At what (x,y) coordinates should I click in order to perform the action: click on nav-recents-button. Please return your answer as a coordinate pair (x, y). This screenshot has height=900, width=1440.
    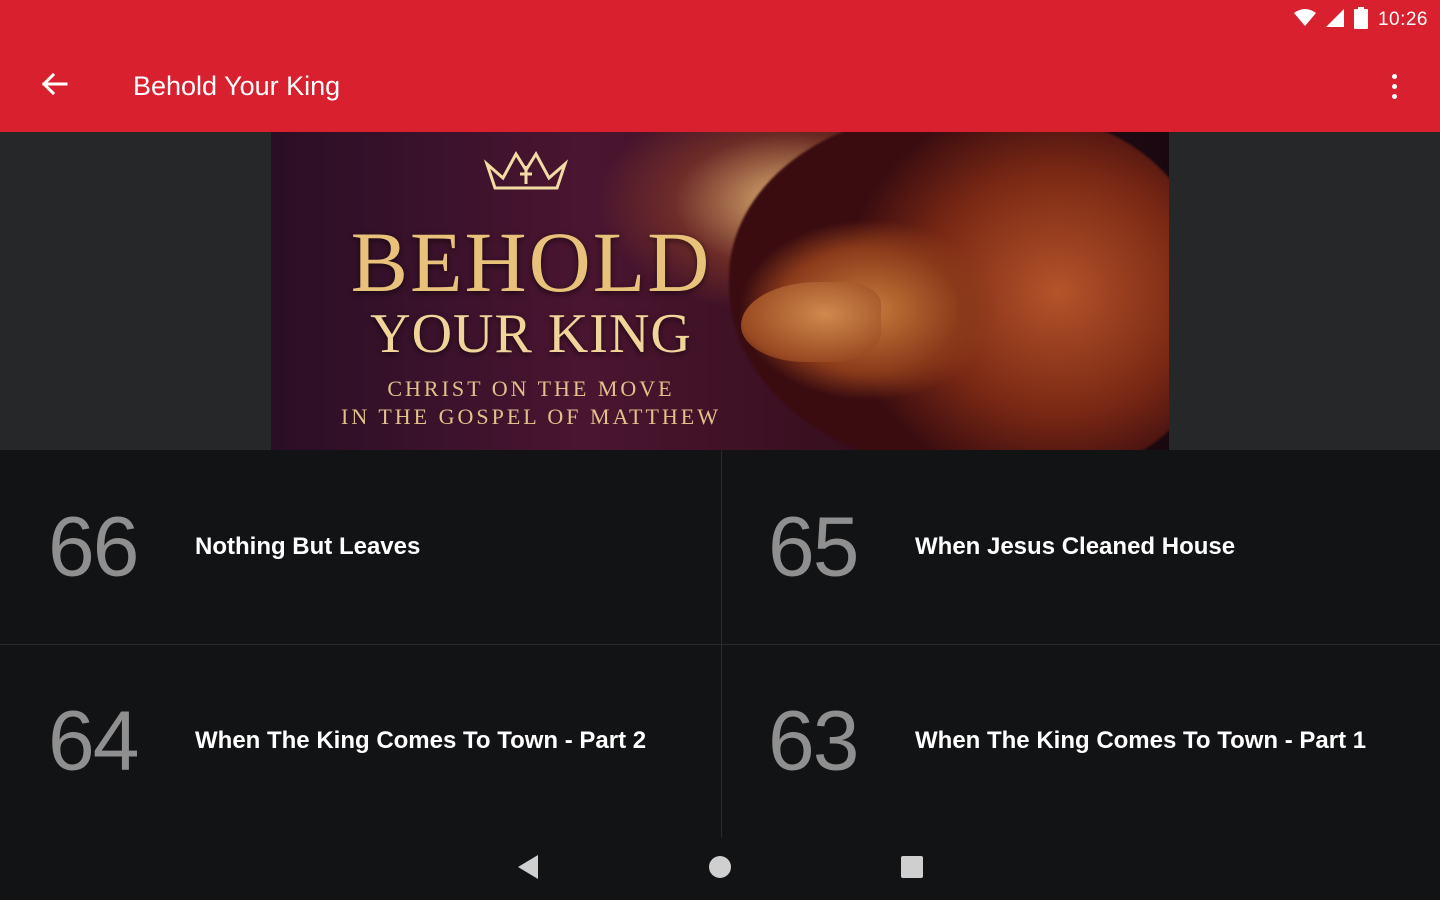
    Looking at the image, I should click on (912, 869).